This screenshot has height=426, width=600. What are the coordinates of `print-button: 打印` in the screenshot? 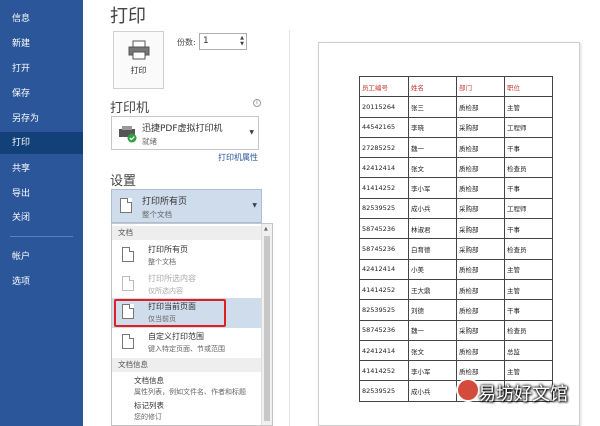 It's located at (138, 60).